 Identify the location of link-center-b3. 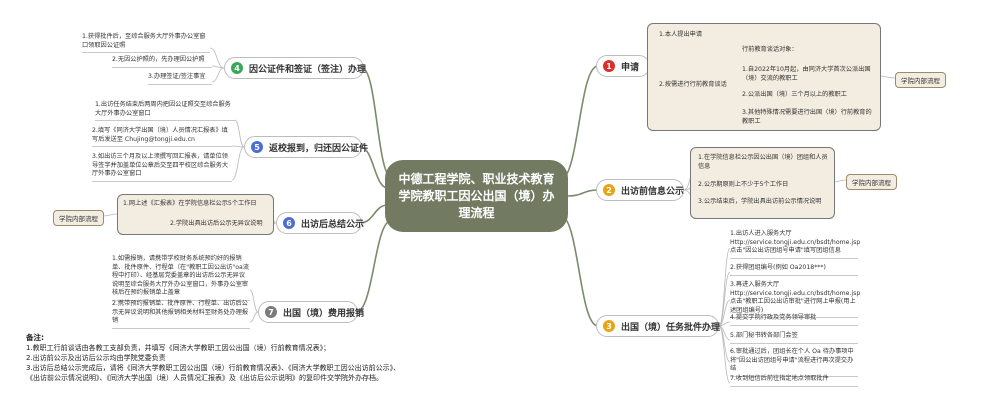
(579, 270).